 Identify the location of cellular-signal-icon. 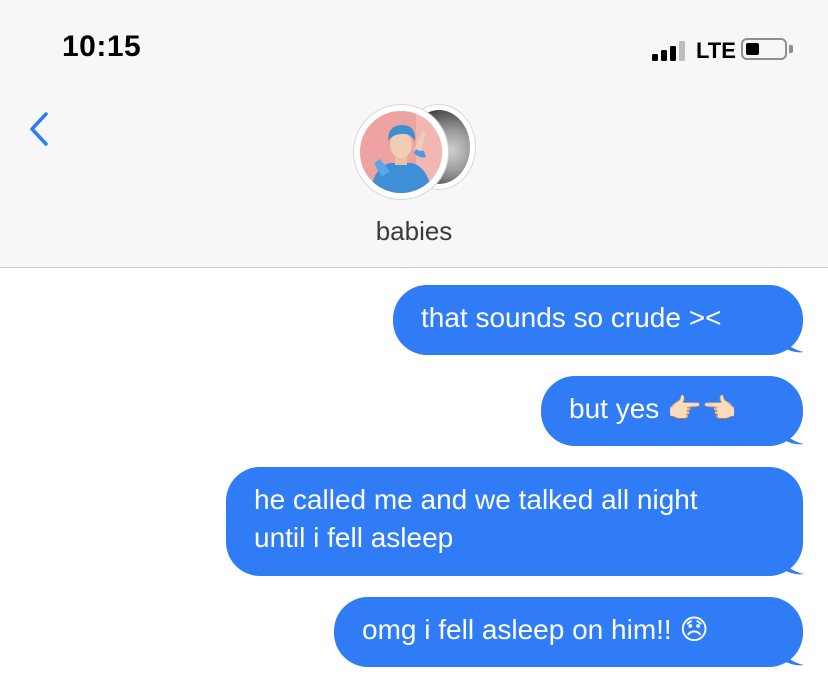
(670, 51).